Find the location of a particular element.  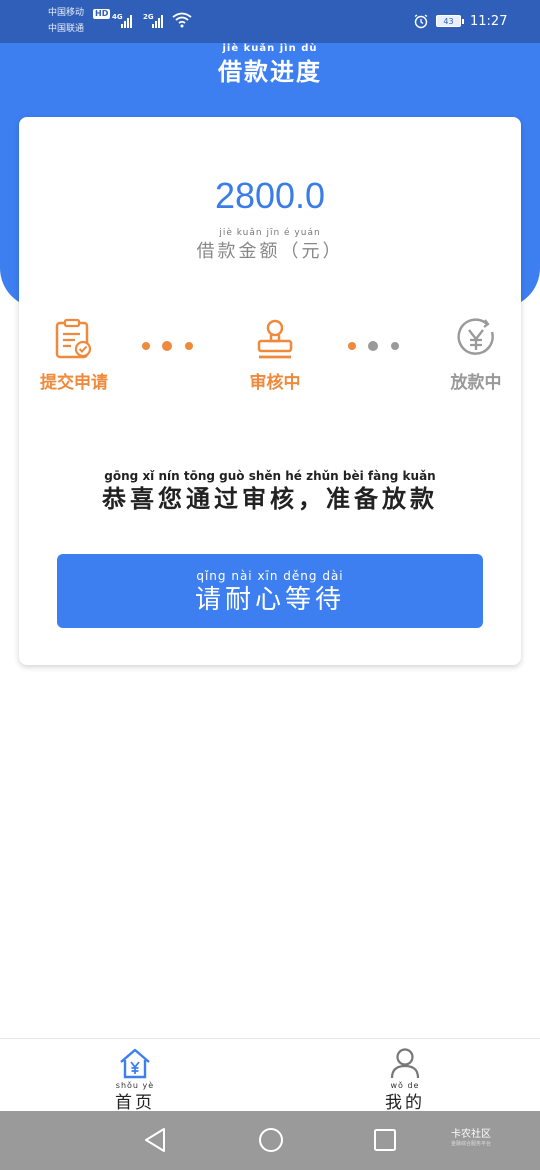

tab-mine: wǒ de 我的 is located at coordinates (405, 1076).